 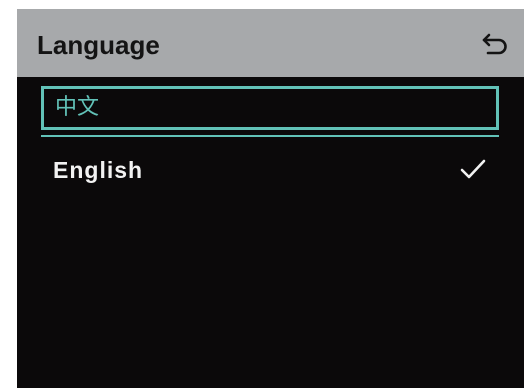 What do you see at coordinates (98, 170) in the screenshot?
I see `language-option-label: English` at bounding box center [98, 170].